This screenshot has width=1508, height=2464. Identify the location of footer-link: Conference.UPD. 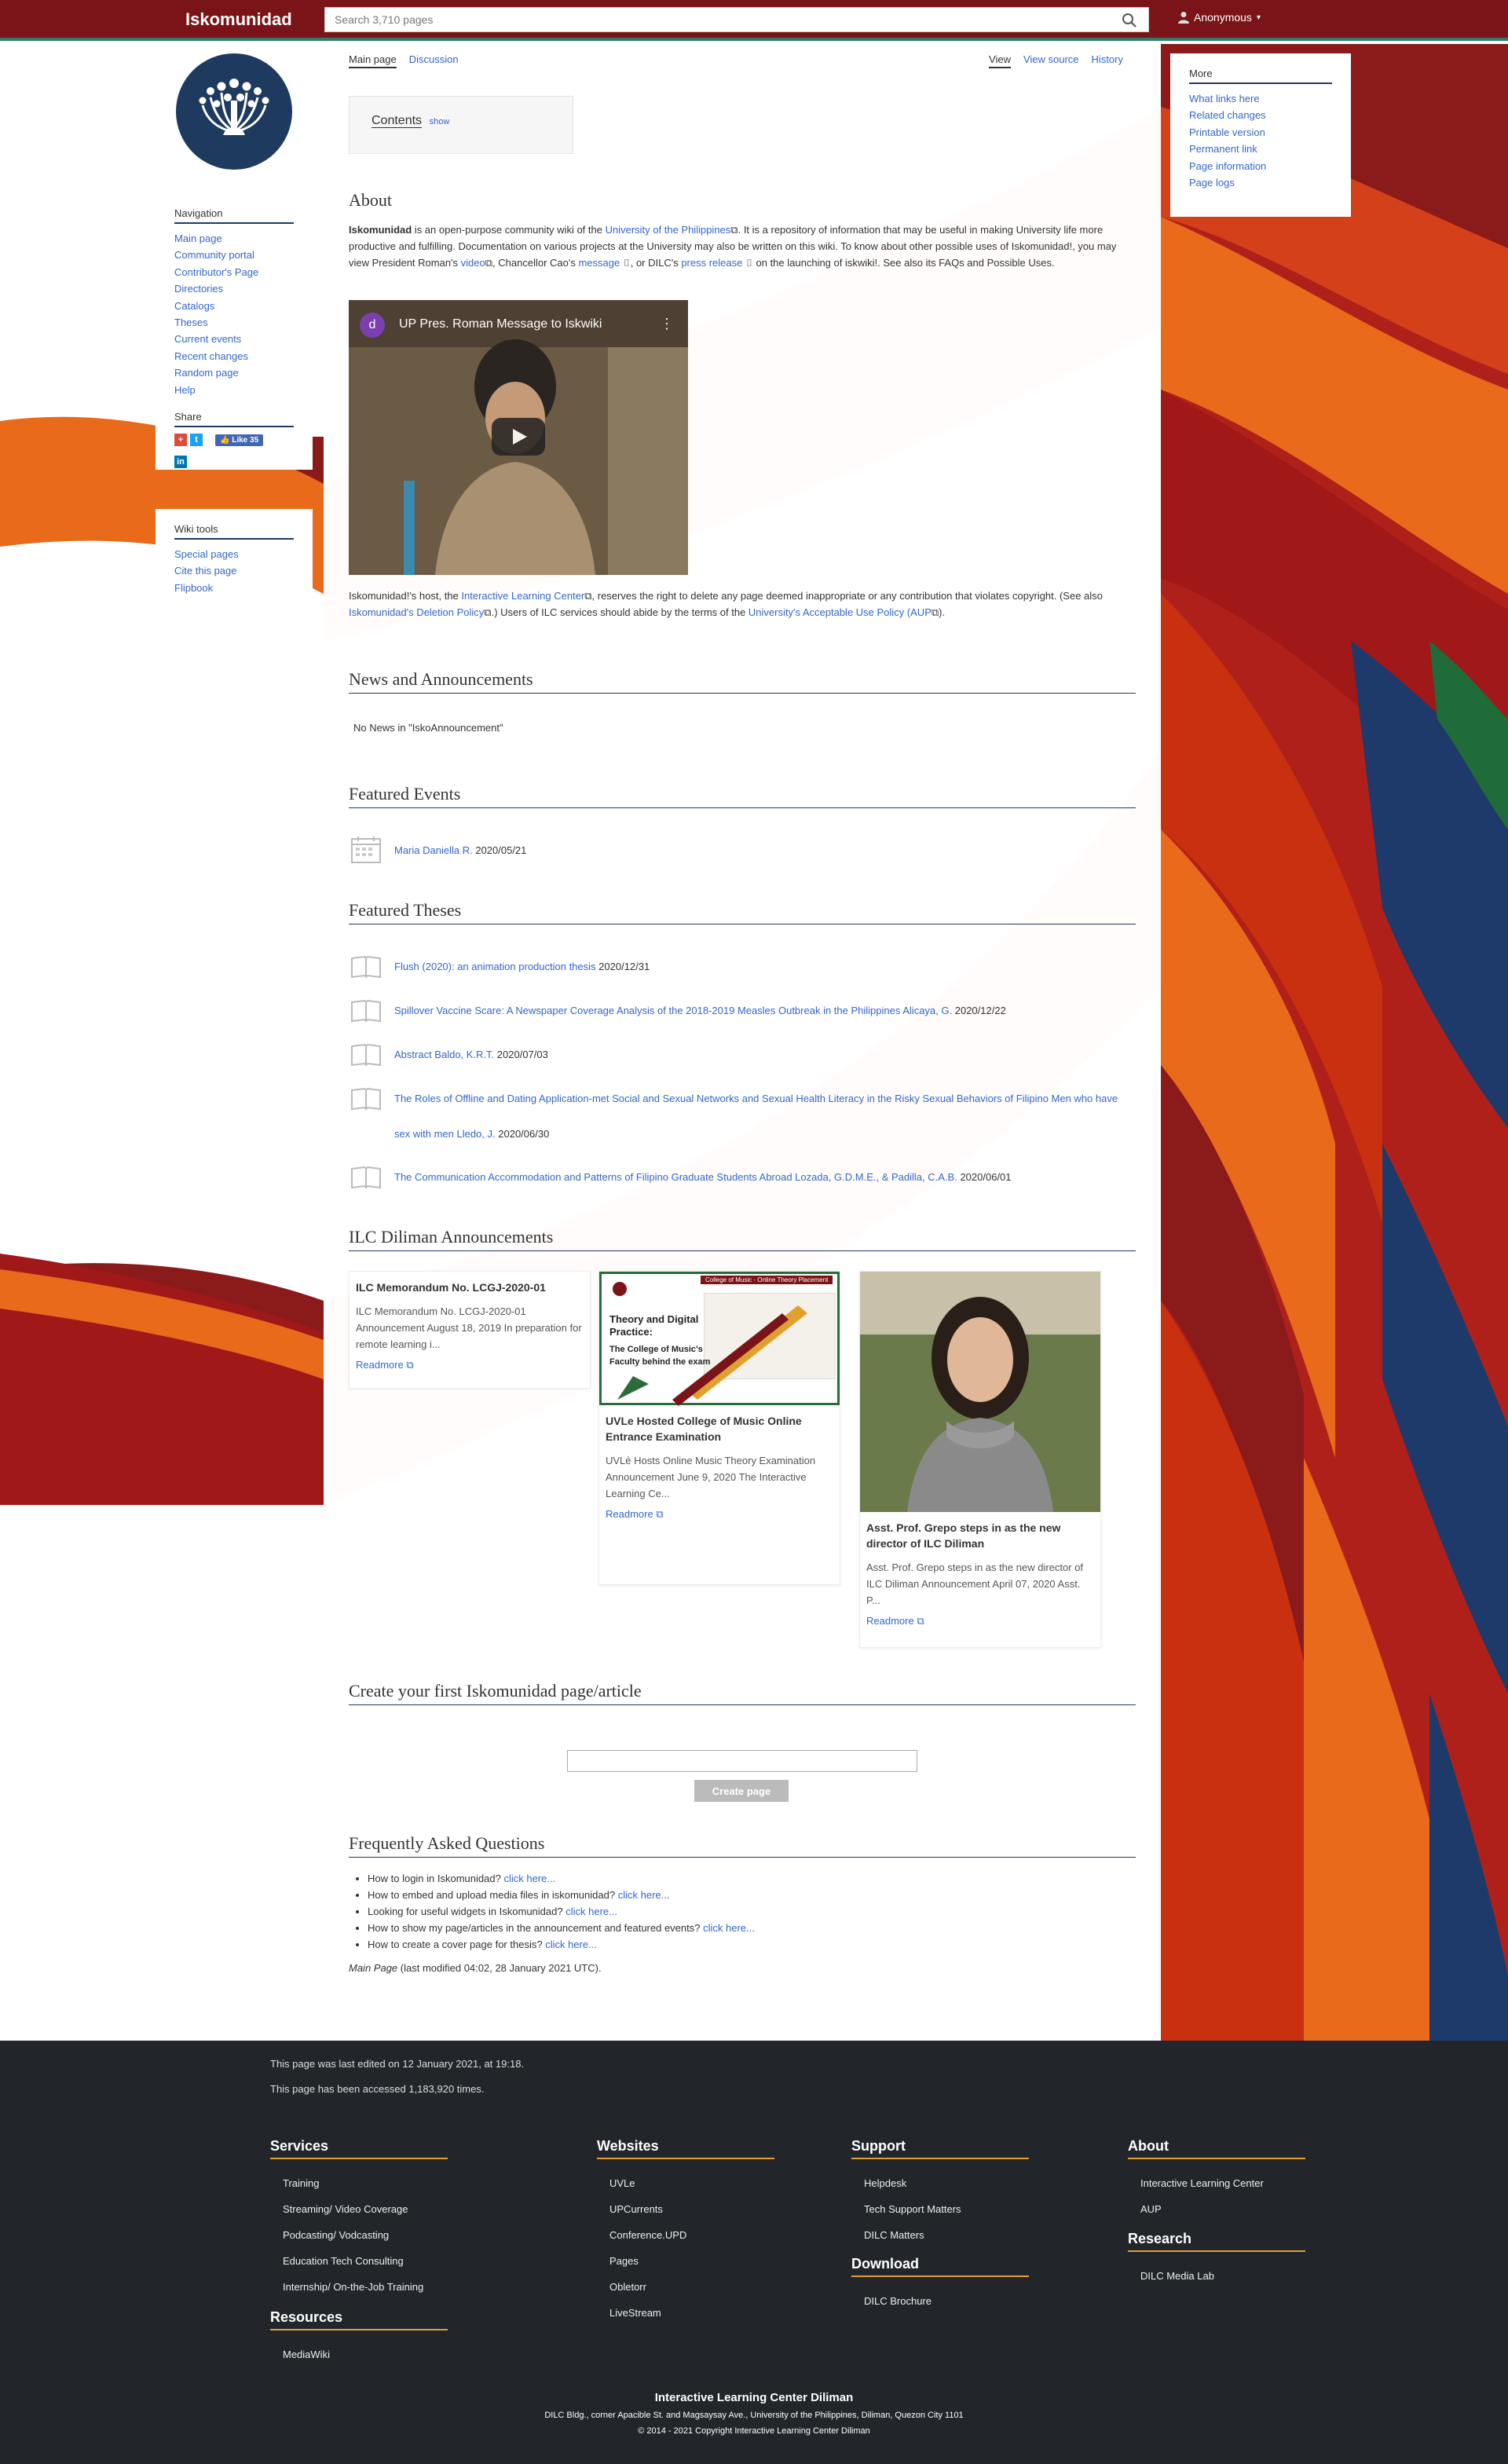
(691, 2235).